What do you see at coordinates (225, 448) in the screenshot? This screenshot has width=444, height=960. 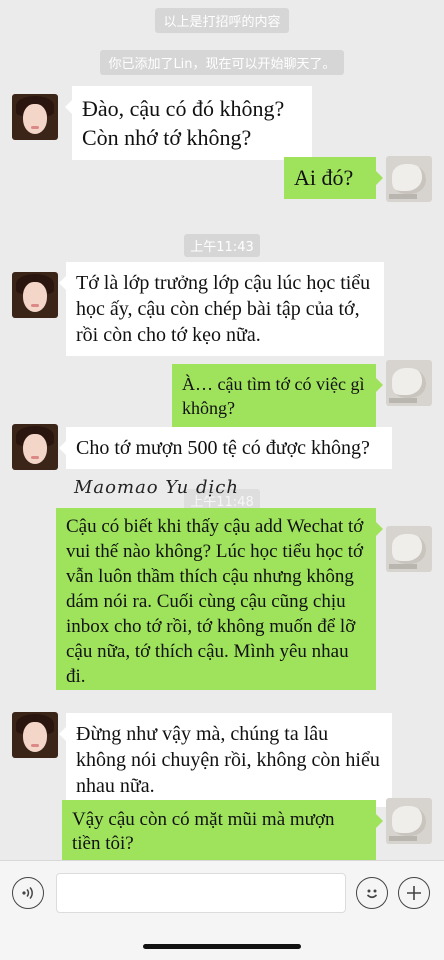 I see `message-bubble-received: Cho tớ mượn 500 tệ có được không?` at bounding box center [225, 448].